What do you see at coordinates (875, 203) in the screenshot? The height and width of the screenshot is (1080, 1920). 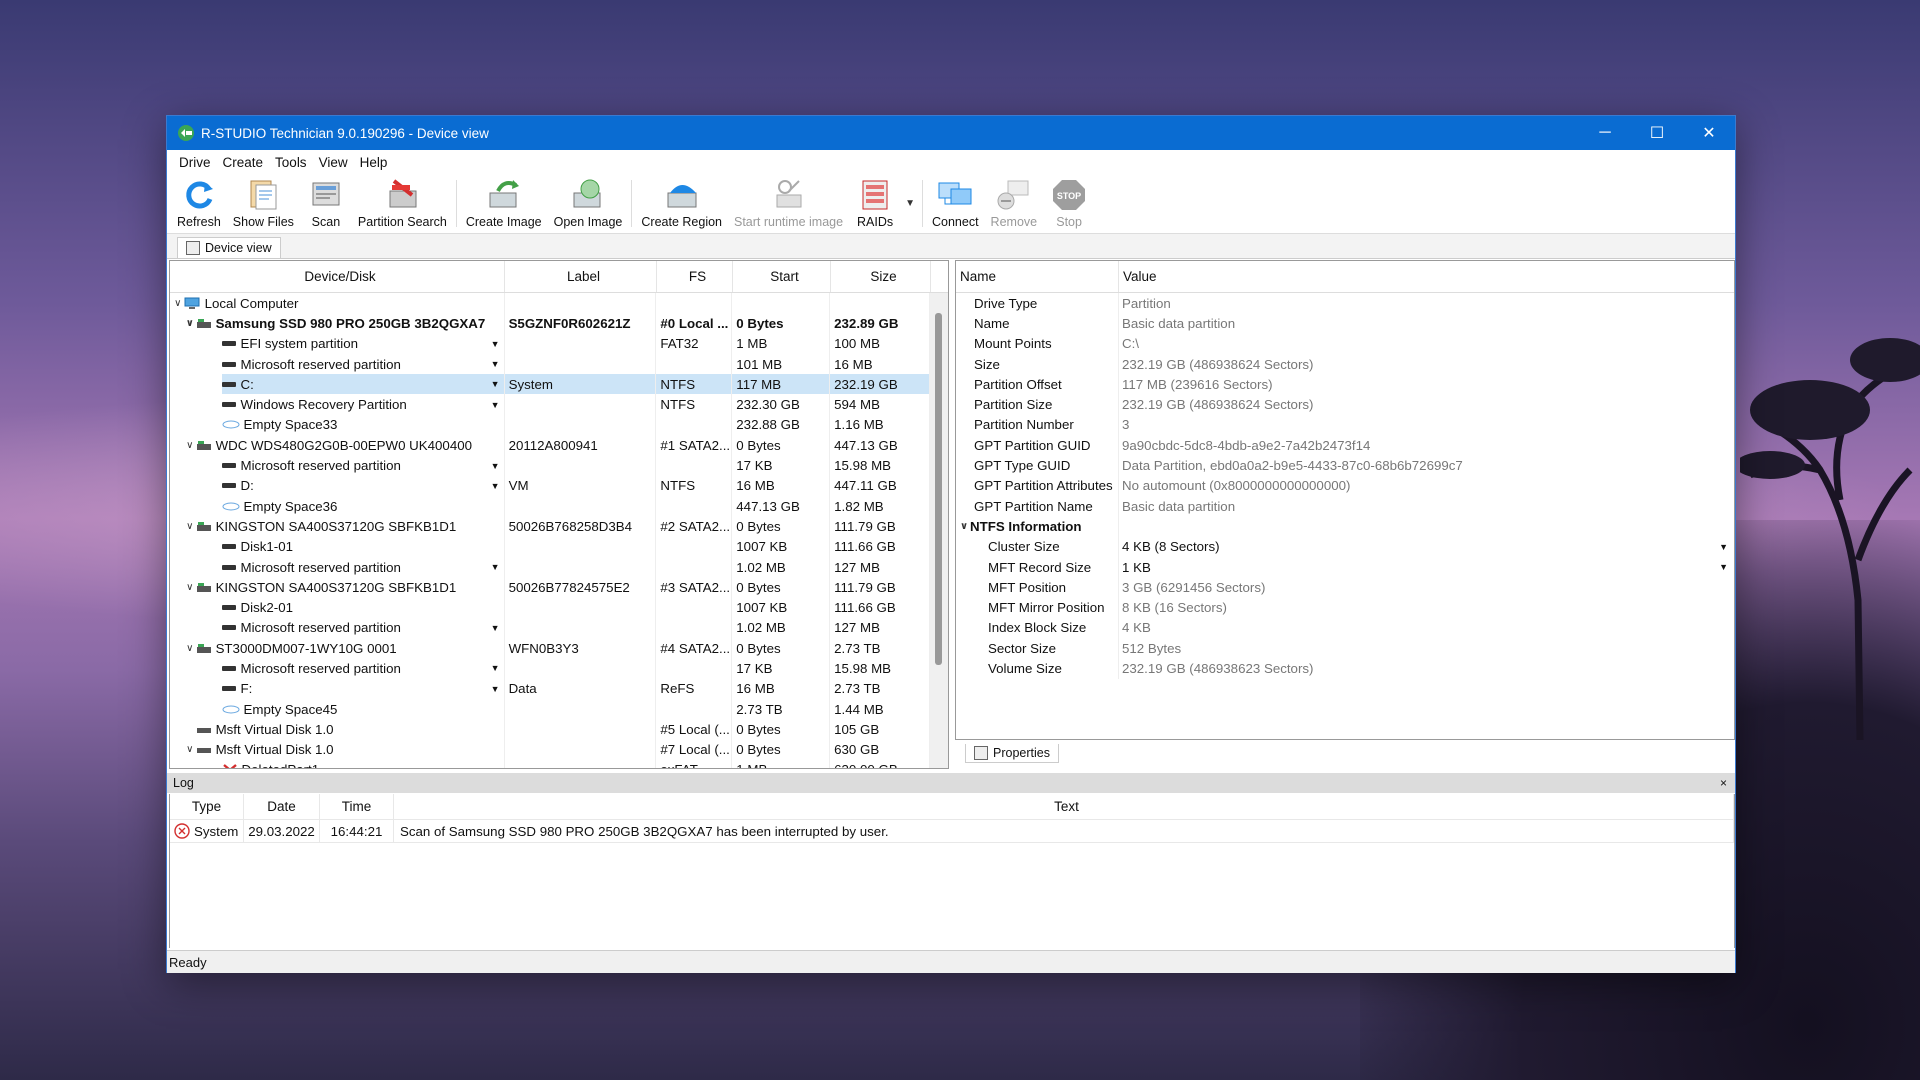 I see `raids-button: RAIDs` at bounding box center [875, 203].